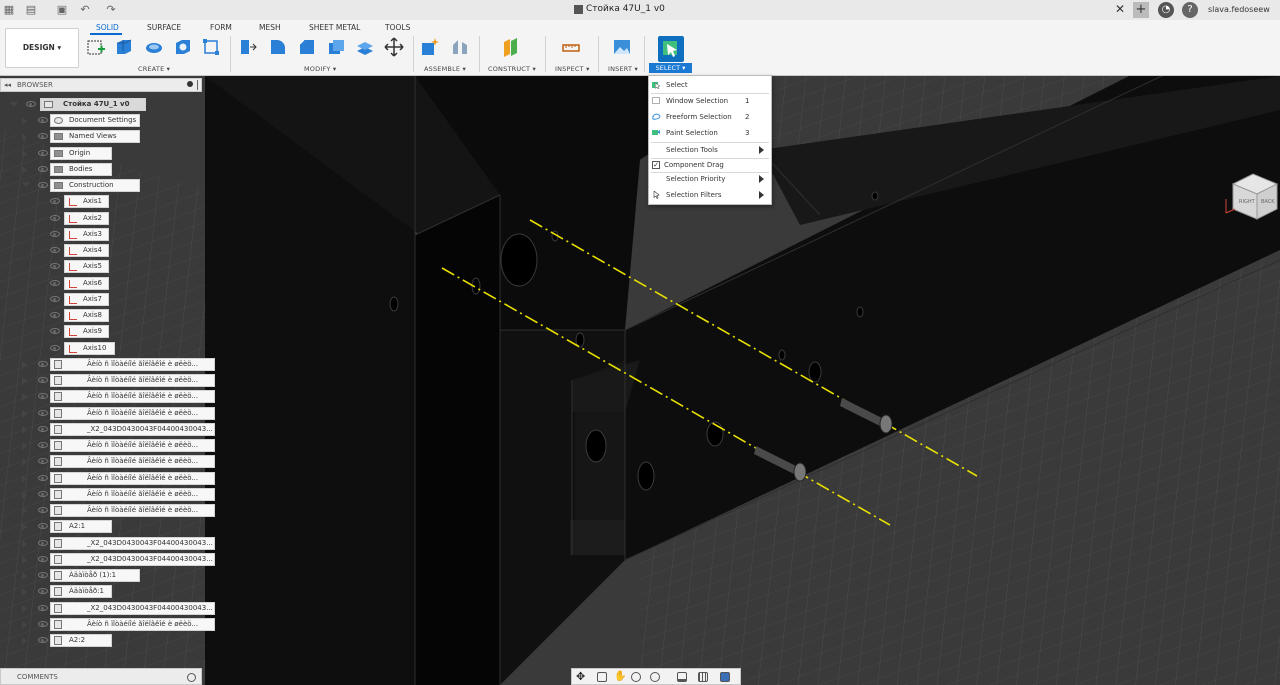 This screenshot has height=685, width=1280. Describe the element at coordinates (572, 69) in the screenshot. I see `inspect-group-label: INSPECT ▾` at that location.